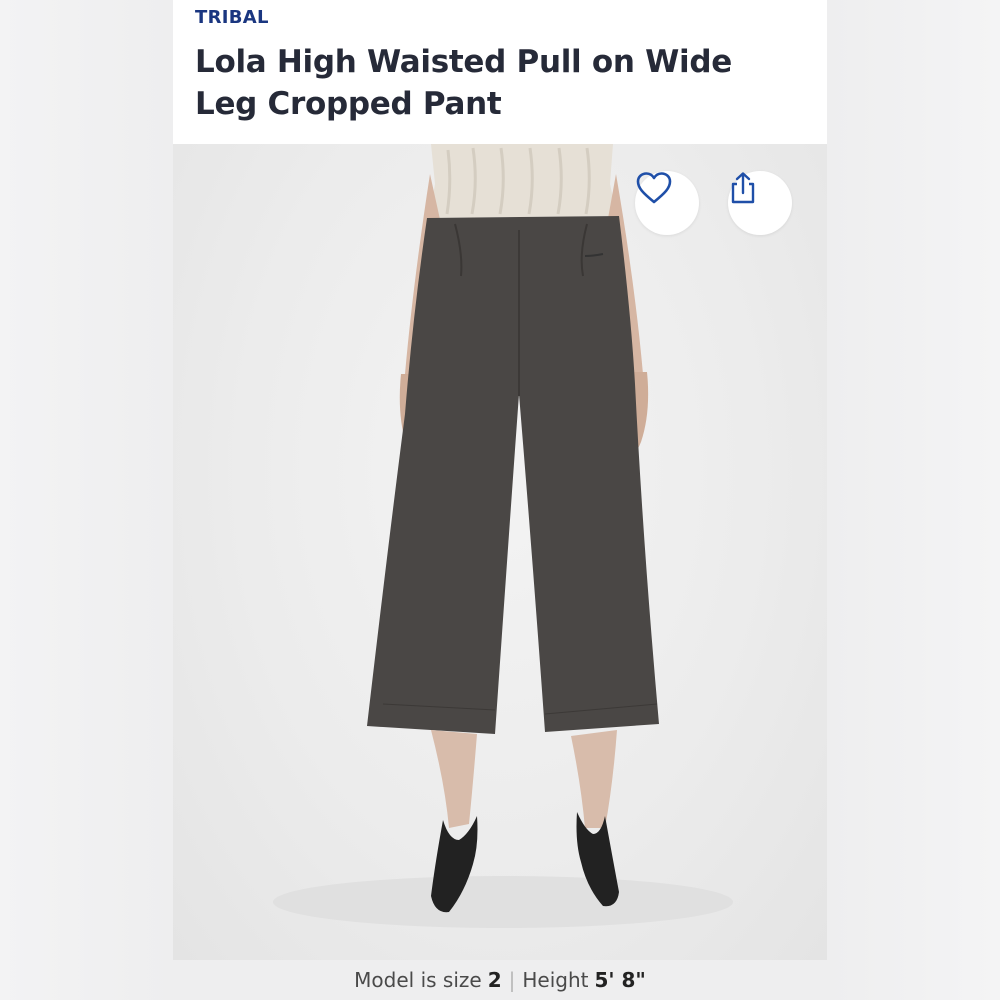  I want to click on model-size-label: Model is size, so click(418, 980).